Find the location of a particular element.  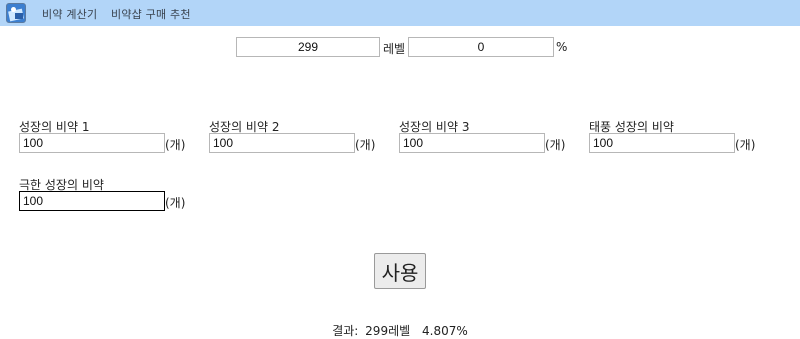

extreme-potion-unit: (개) is located at coordinates (175, 203).